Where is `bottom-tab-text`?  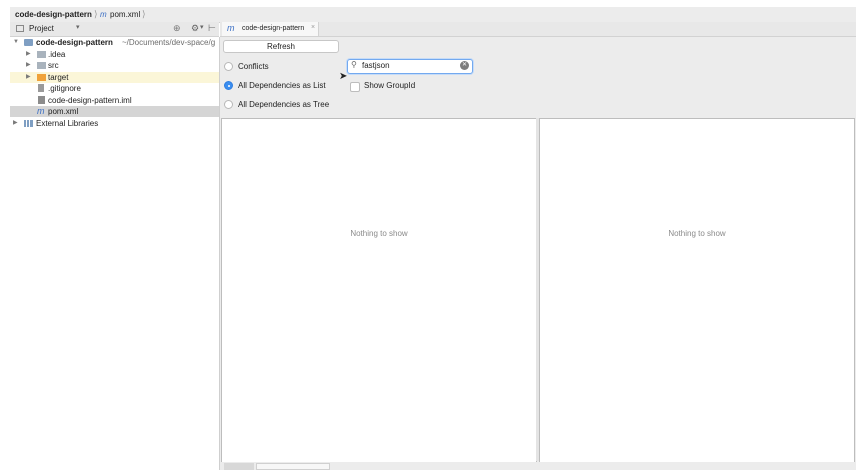 bottom-tab-text is located at coordinates (239, 466).